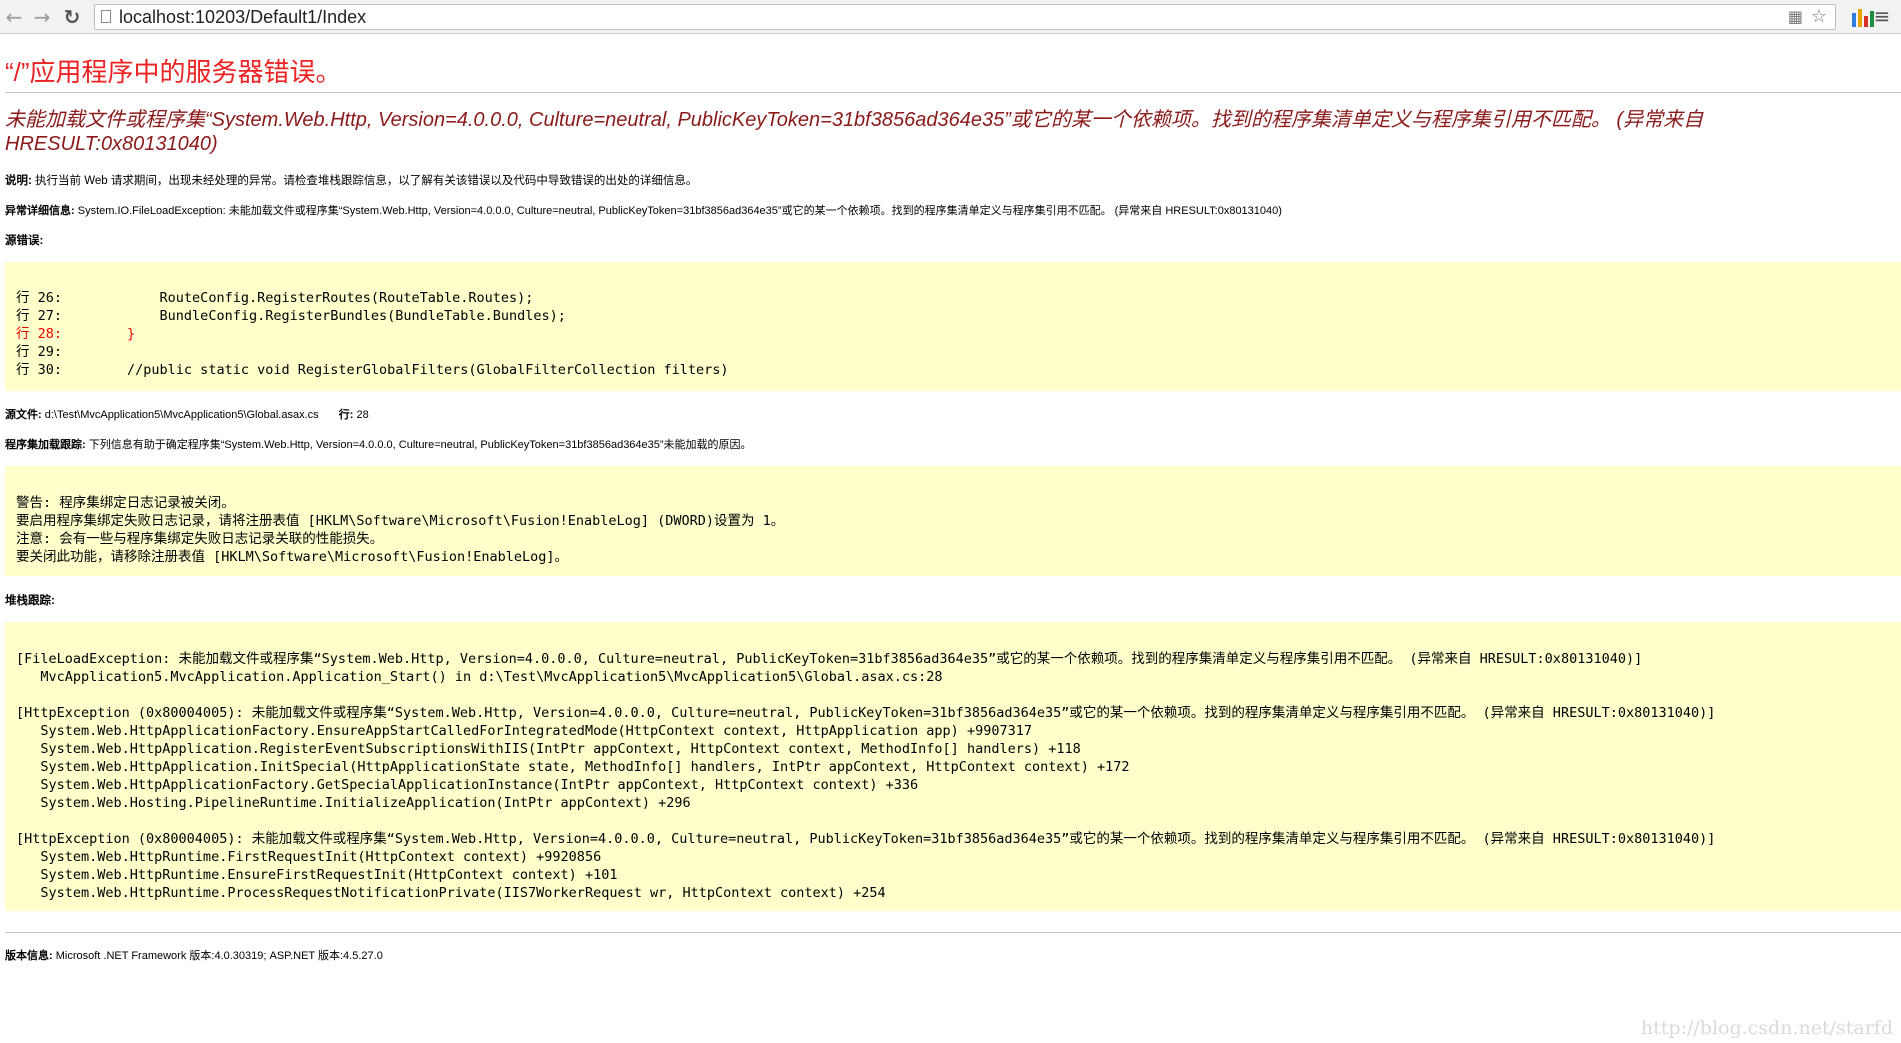 The width and height of the screenshot is (1901, 1043). I want to click on source-line-number: 行 30:, so click(39, 370).